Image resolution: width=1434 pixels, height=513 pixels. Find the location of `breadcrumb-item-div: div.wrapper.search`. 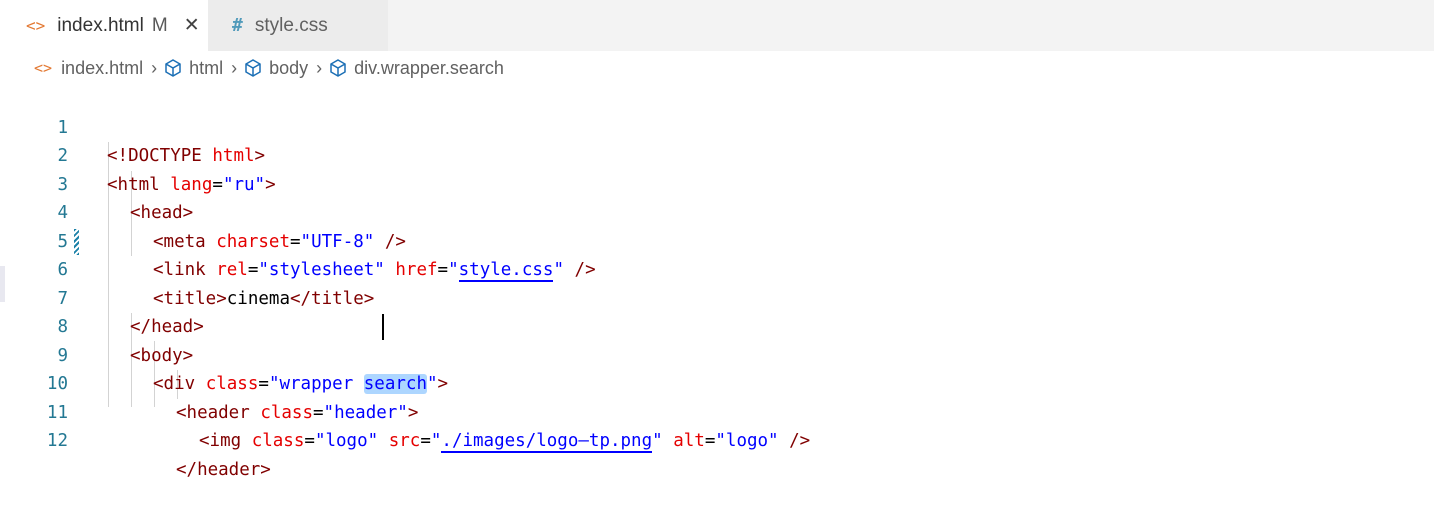

breadcrumb-item-div: div.wrapper.search is located at coordinates (416, 68).